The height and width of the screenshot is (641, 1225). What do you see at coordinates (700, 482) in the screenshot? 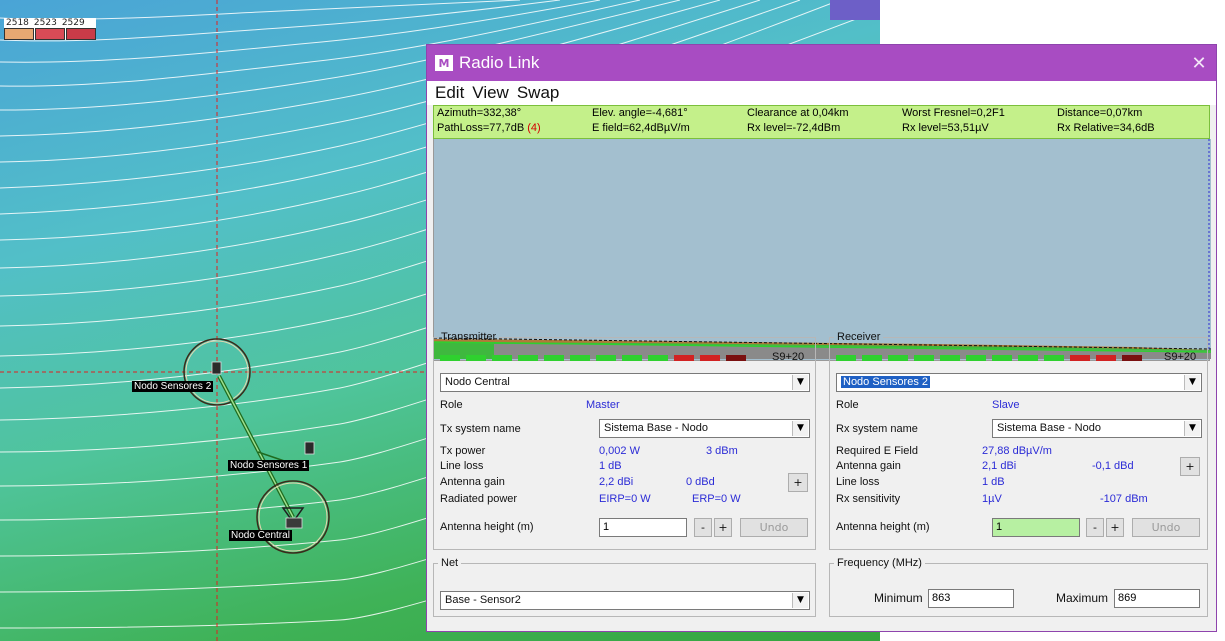
I see `tx-antenna-gain-dbd: 0 dBd` at bounding box center [700, 482].